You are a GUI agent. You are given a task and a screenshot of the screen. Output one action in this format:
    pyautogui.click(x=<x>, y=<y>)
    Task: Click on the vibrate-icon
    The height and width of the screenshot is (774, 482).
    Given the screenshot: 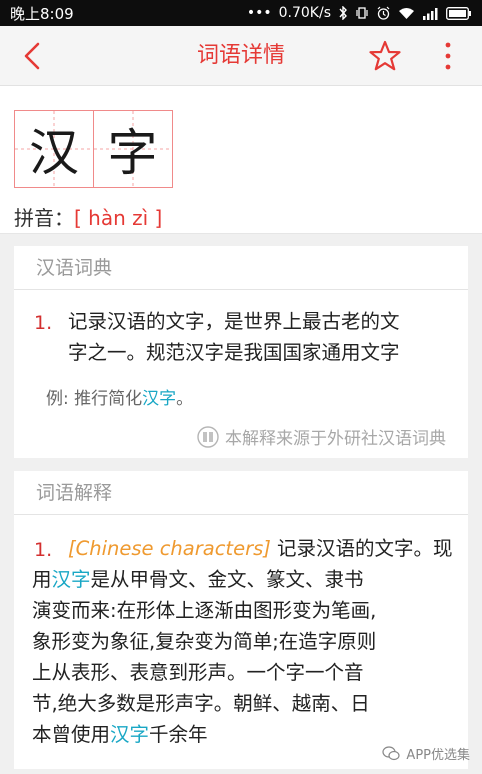 What is the action you would take?
    pyautogui.click(x=362, y=13)
    